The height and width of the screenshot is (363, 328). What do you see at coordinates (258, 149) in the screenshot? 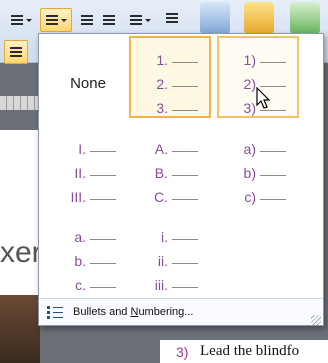
I see `list-item: a)` at bounding box center [258, 149].